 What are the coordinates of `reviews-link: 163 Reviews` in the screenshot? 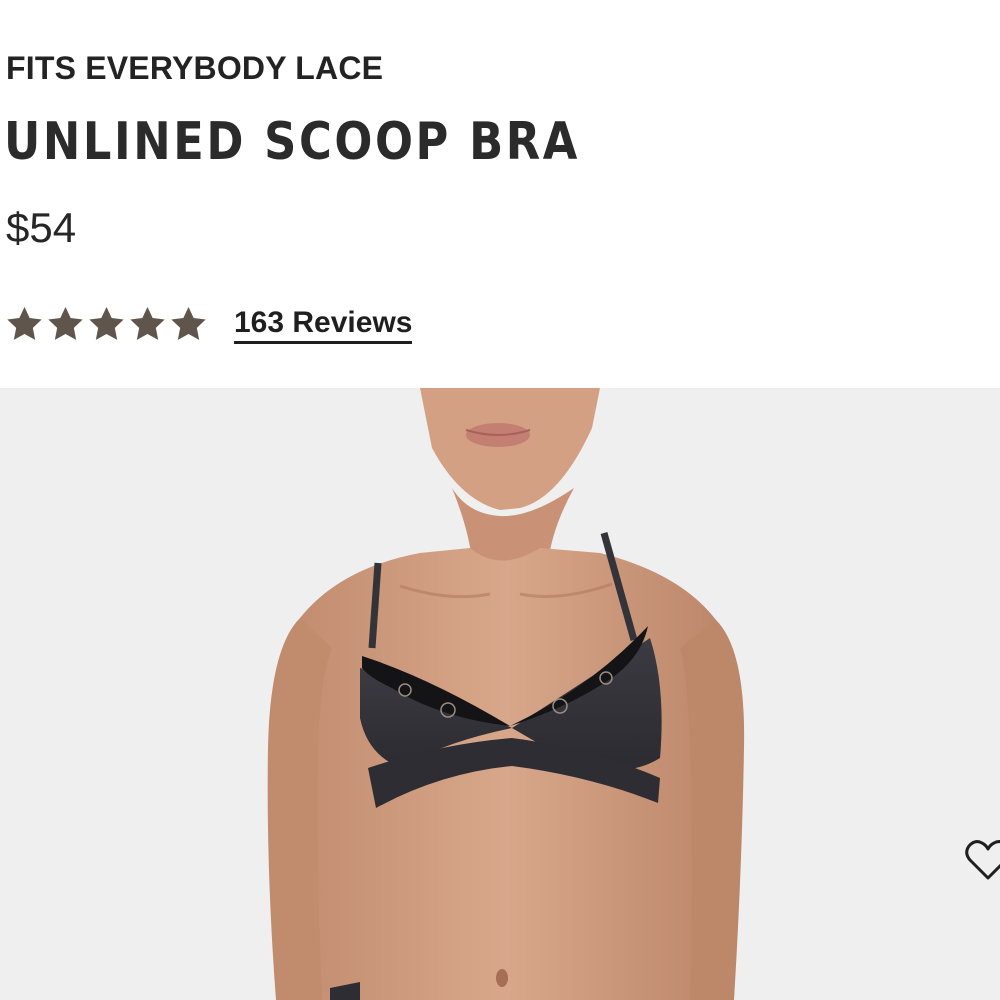 It's located at (323, 324).